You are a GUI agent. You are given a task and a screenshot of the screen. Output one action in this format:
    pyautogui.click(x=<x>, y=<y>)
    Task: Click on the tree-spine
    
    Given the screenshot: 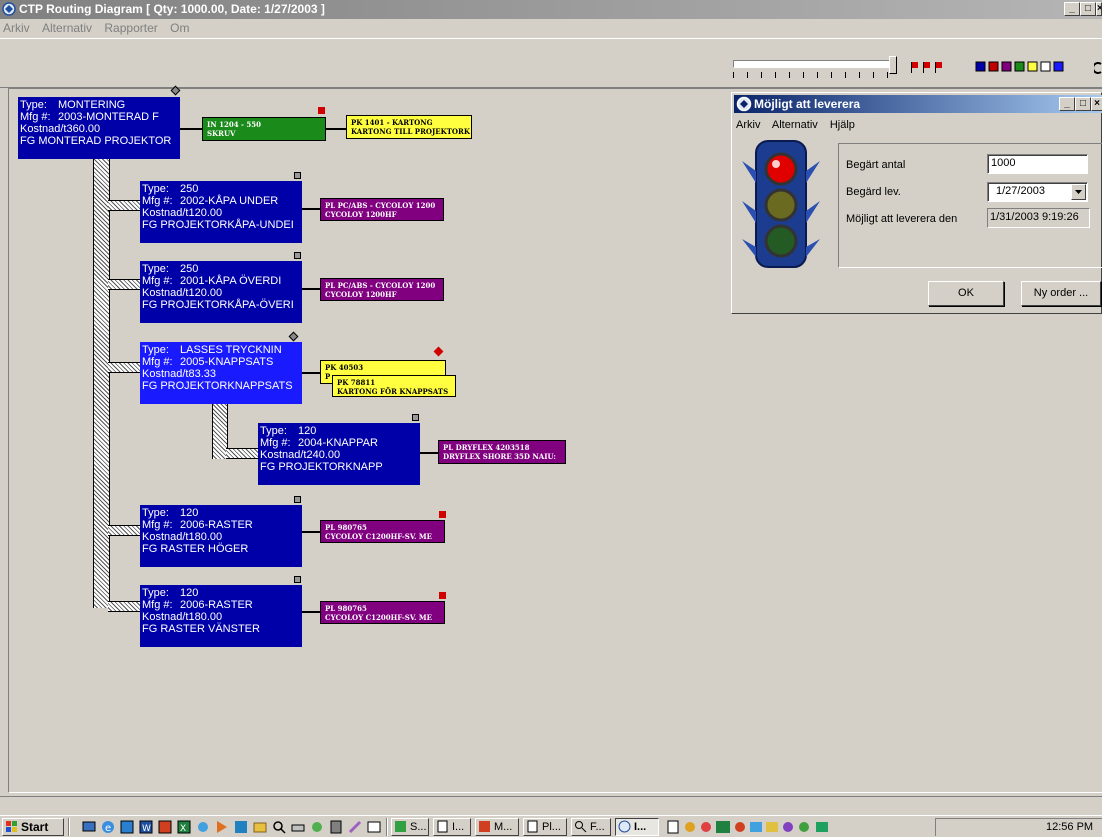 What is the action you would take?
    pyautogui.click(x=101, y=383)
    